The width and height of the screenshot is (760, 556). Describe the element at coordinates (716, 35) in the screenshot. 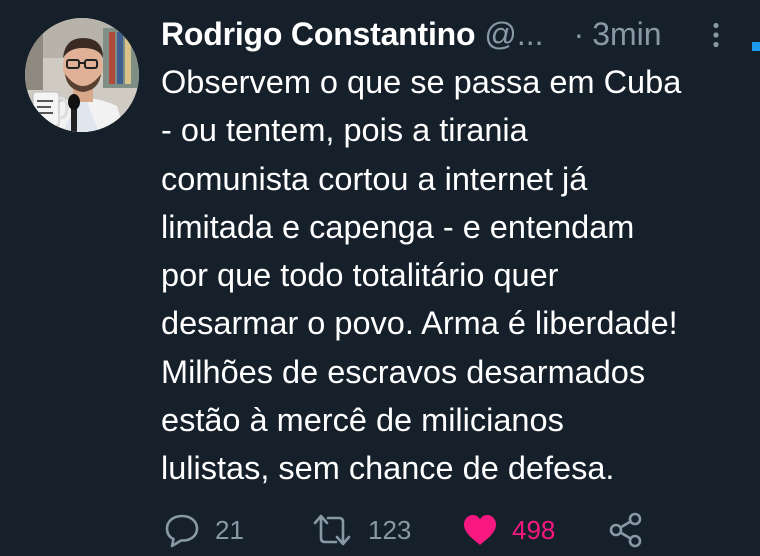

I see `more-vertical-icon` at that location.